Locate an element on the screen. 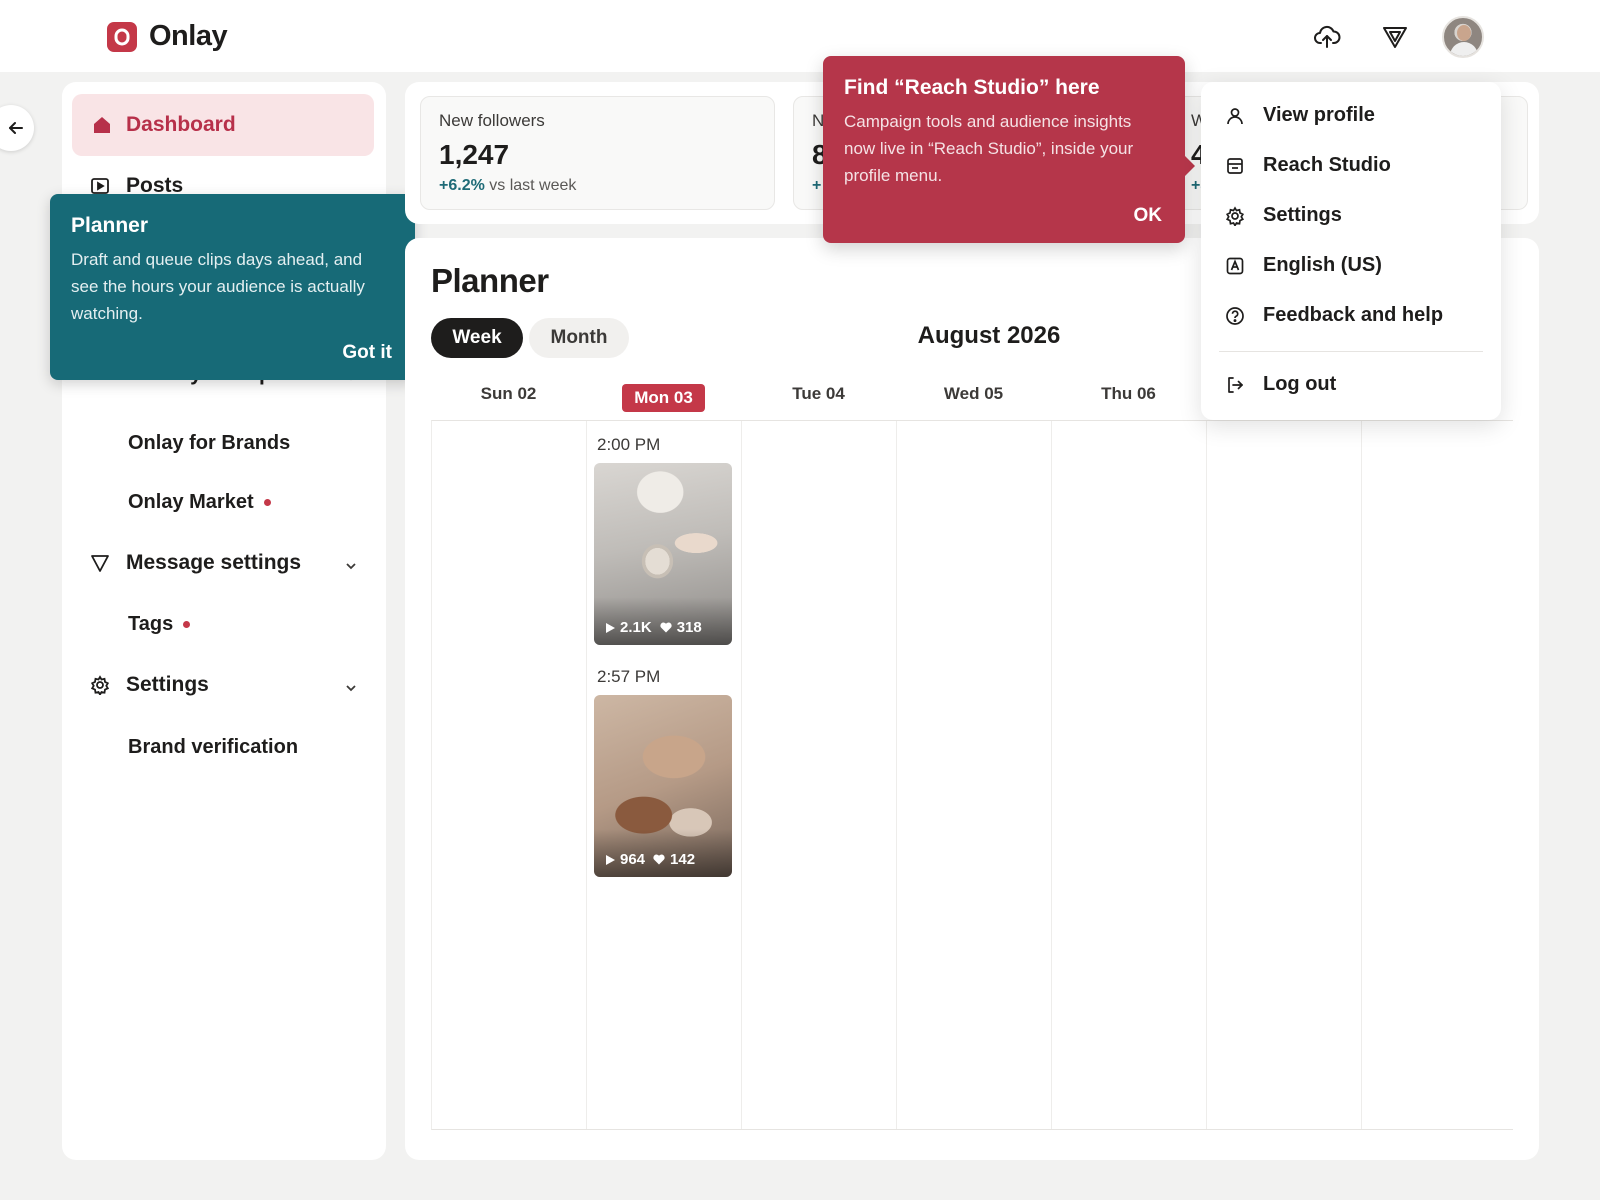 This screenshot has width=1600, height=1200. sidebar-item-brand-verification: Brand verification is located at coordinates (213, 747).